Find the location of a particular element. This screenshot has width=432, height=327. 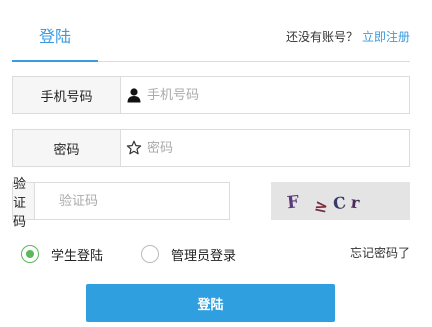

radio-selected-dot is located at coordinates (30, 254).